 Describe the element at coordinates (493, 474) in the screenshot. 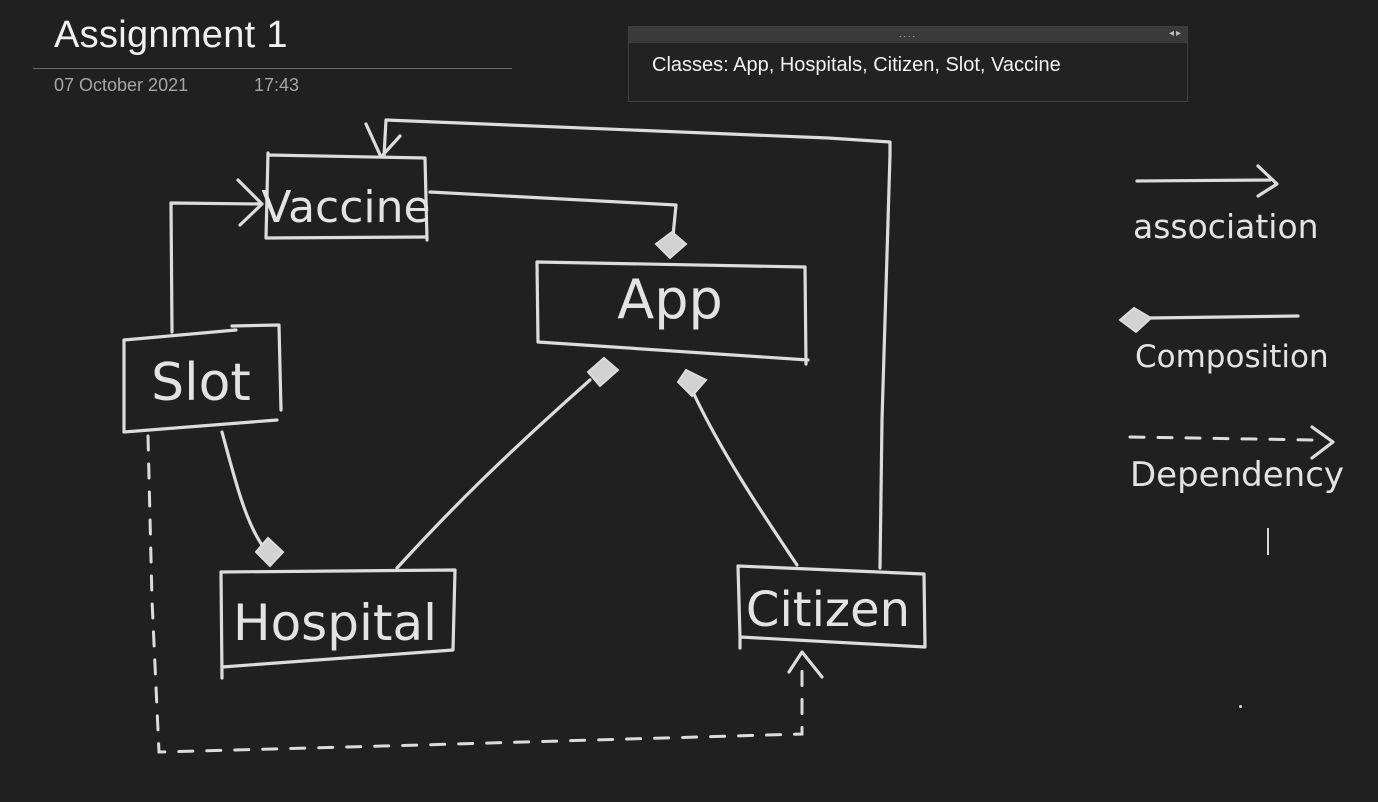

I see `composition-hospital-app` at that location.